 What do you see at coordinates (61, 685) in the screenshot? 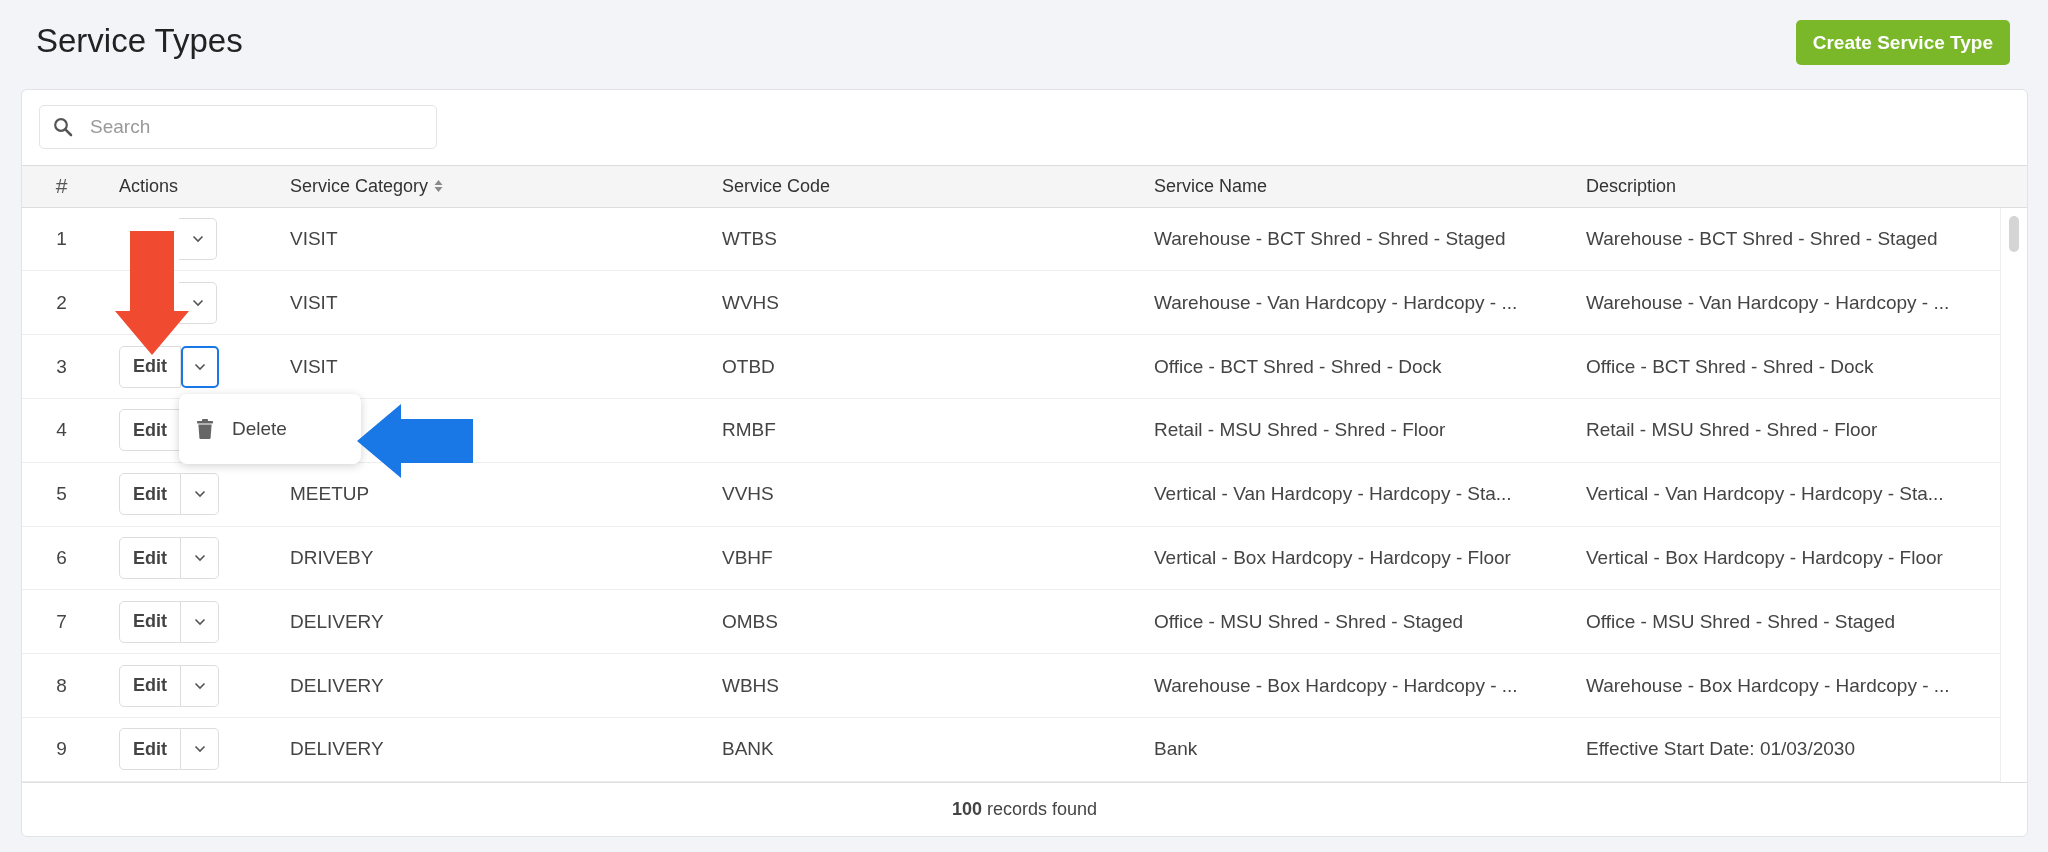
I see `row-number: 8` at bounding box center [61, 685].